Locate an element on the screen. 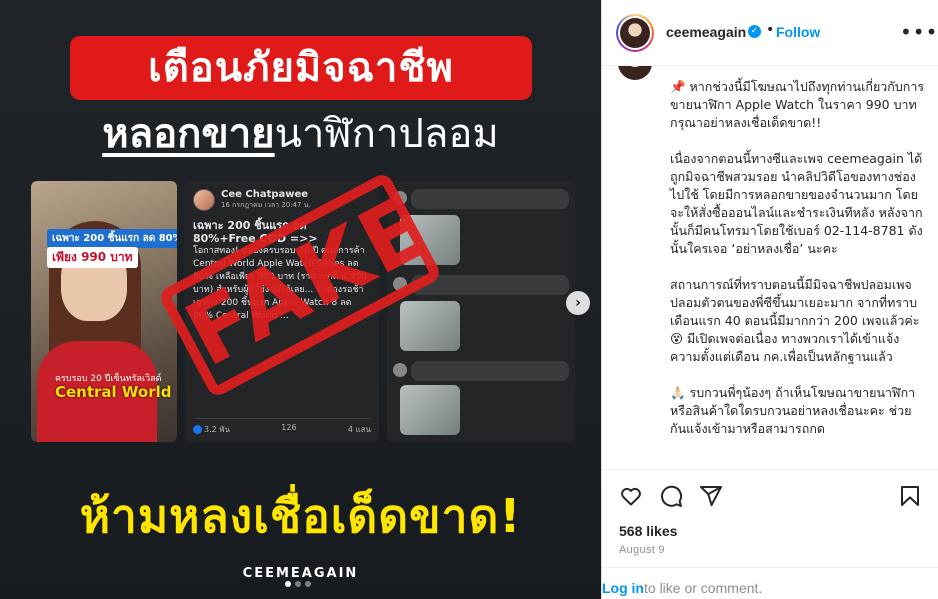 This screenshot has height=599, width=938. fb-like-icon is located at coordinates (197, 429).